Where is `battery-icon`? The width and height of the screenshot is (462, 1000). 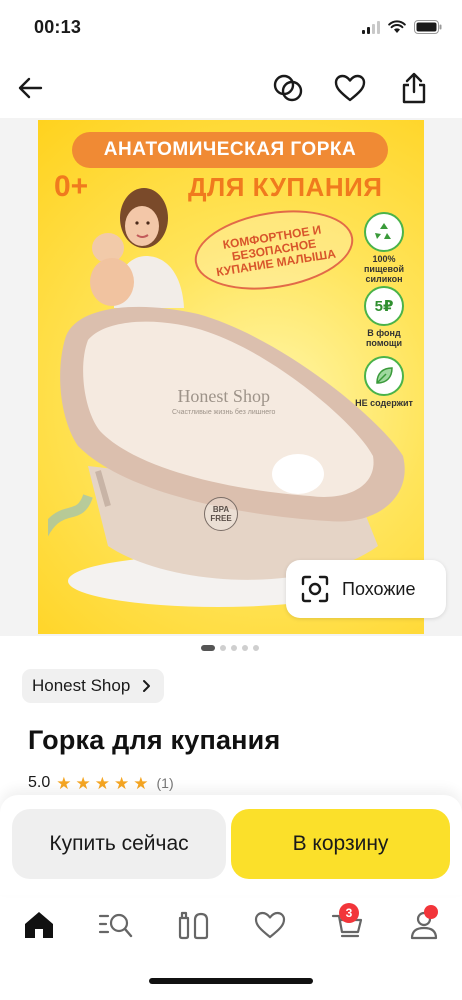
battery-icon is located at coordinates (428, 27).